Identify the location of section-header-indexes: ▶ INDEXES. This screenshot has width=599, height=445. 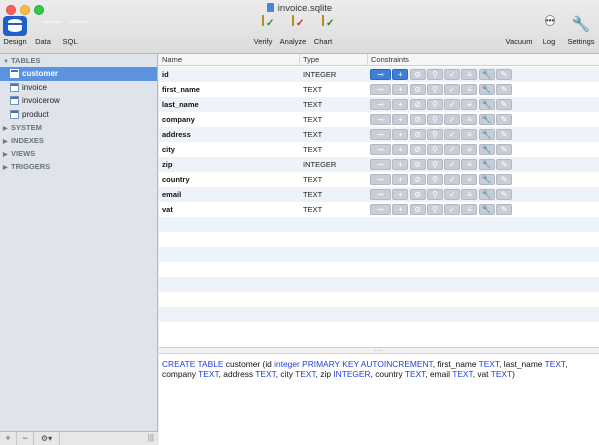
(78, 140).